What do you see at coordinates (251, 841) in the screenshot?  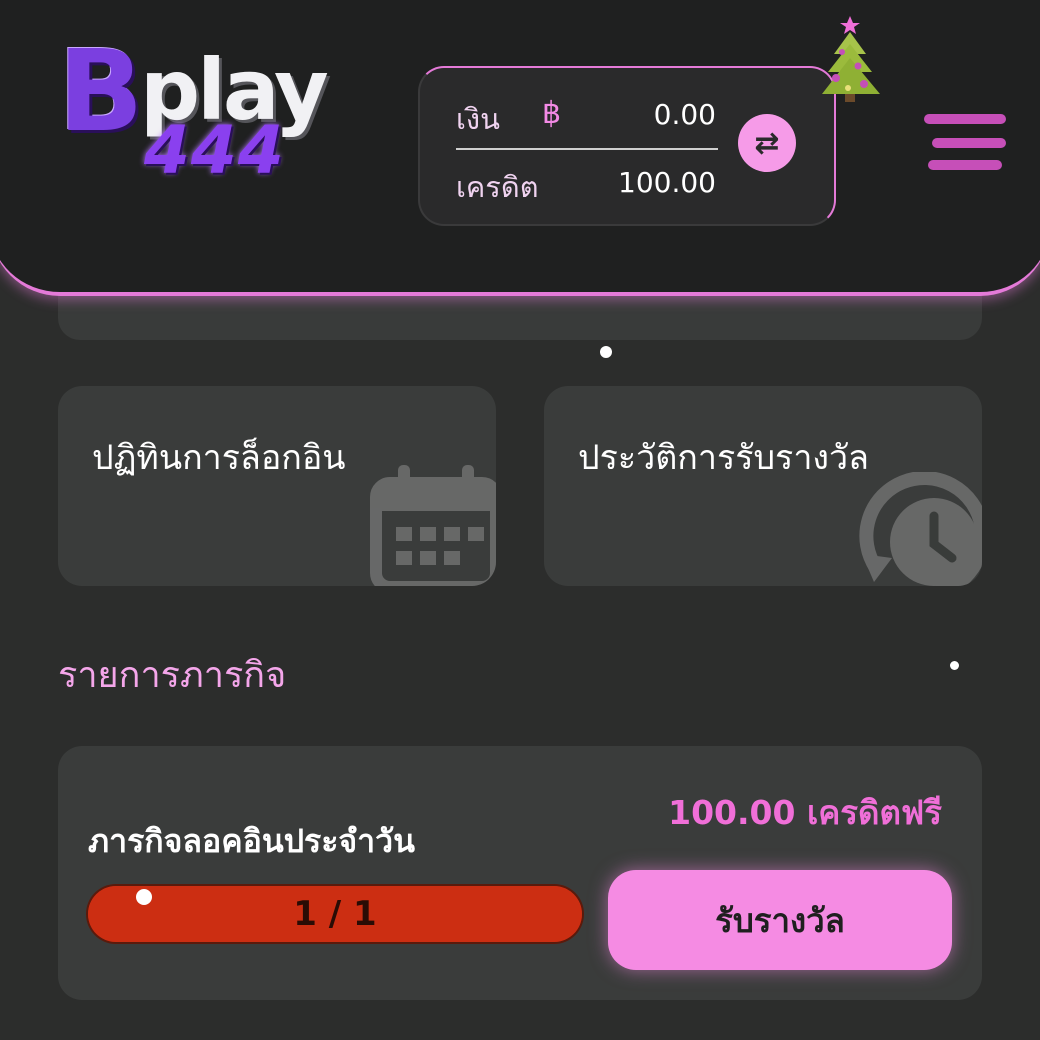 I see `mission-name: ภารกิจลอคอินประจำวัน` at bounding box center [251, 841].